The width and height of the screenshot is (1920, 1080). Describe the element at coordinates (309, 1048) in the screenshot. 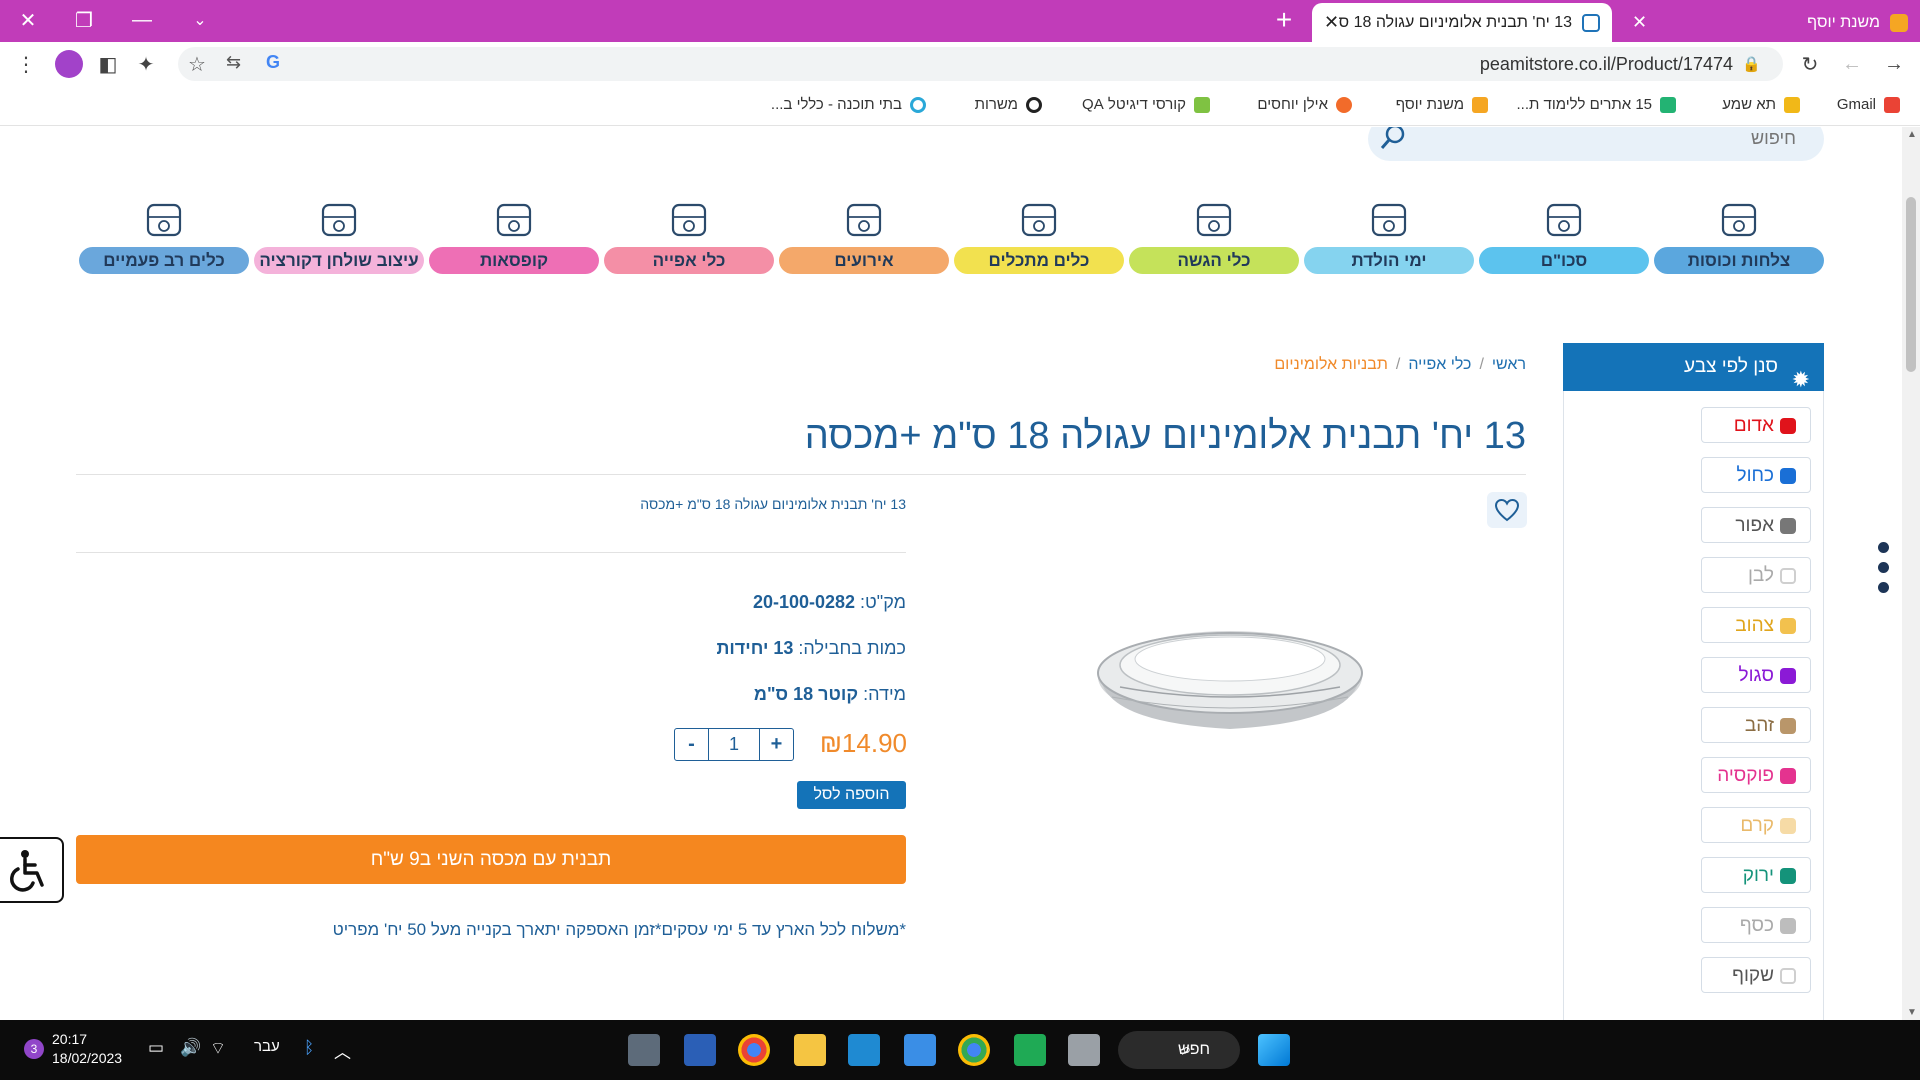

I see `bluetooth-icon: ᛒ` at that location.